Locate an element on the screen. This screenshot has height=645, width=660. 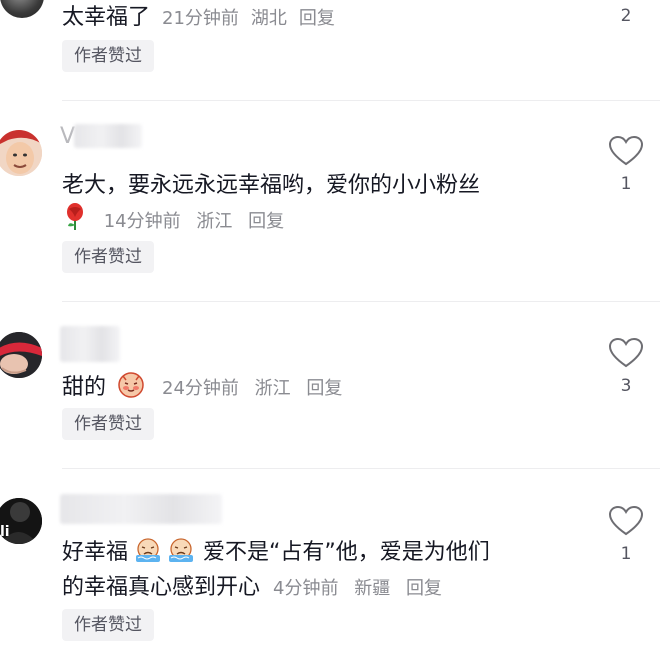
comment-row: 的幸福真心感到开心 4分钟前 新疆 回复 is located at coordinates (252, 588).